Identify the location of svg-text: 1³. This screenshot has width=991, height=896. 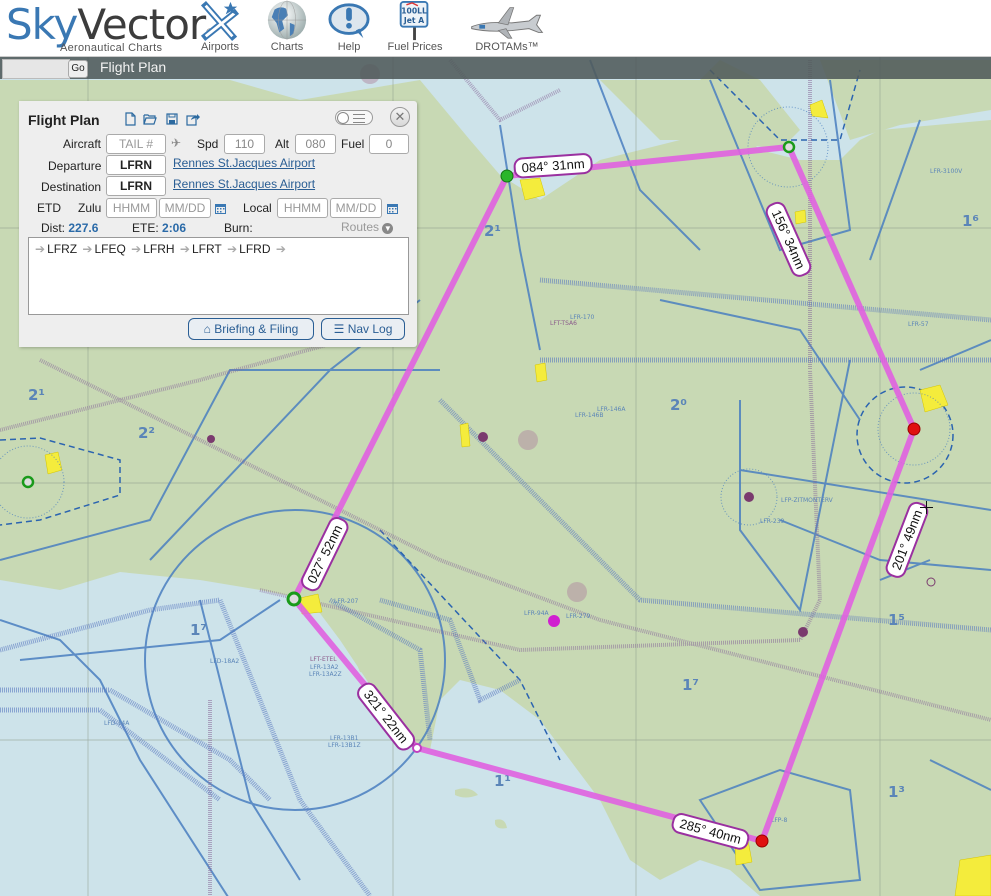
(896, 792).